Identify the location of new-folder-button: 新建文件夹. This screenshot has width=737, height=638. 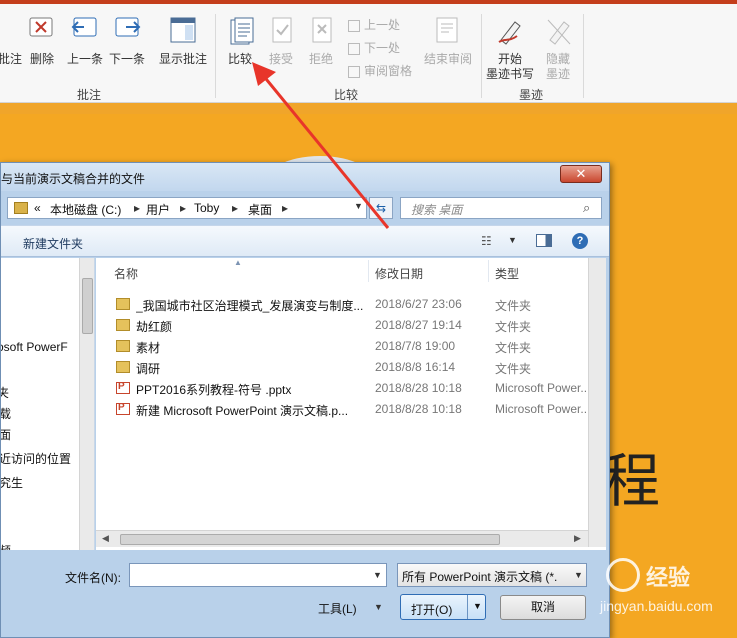
(53, 243).